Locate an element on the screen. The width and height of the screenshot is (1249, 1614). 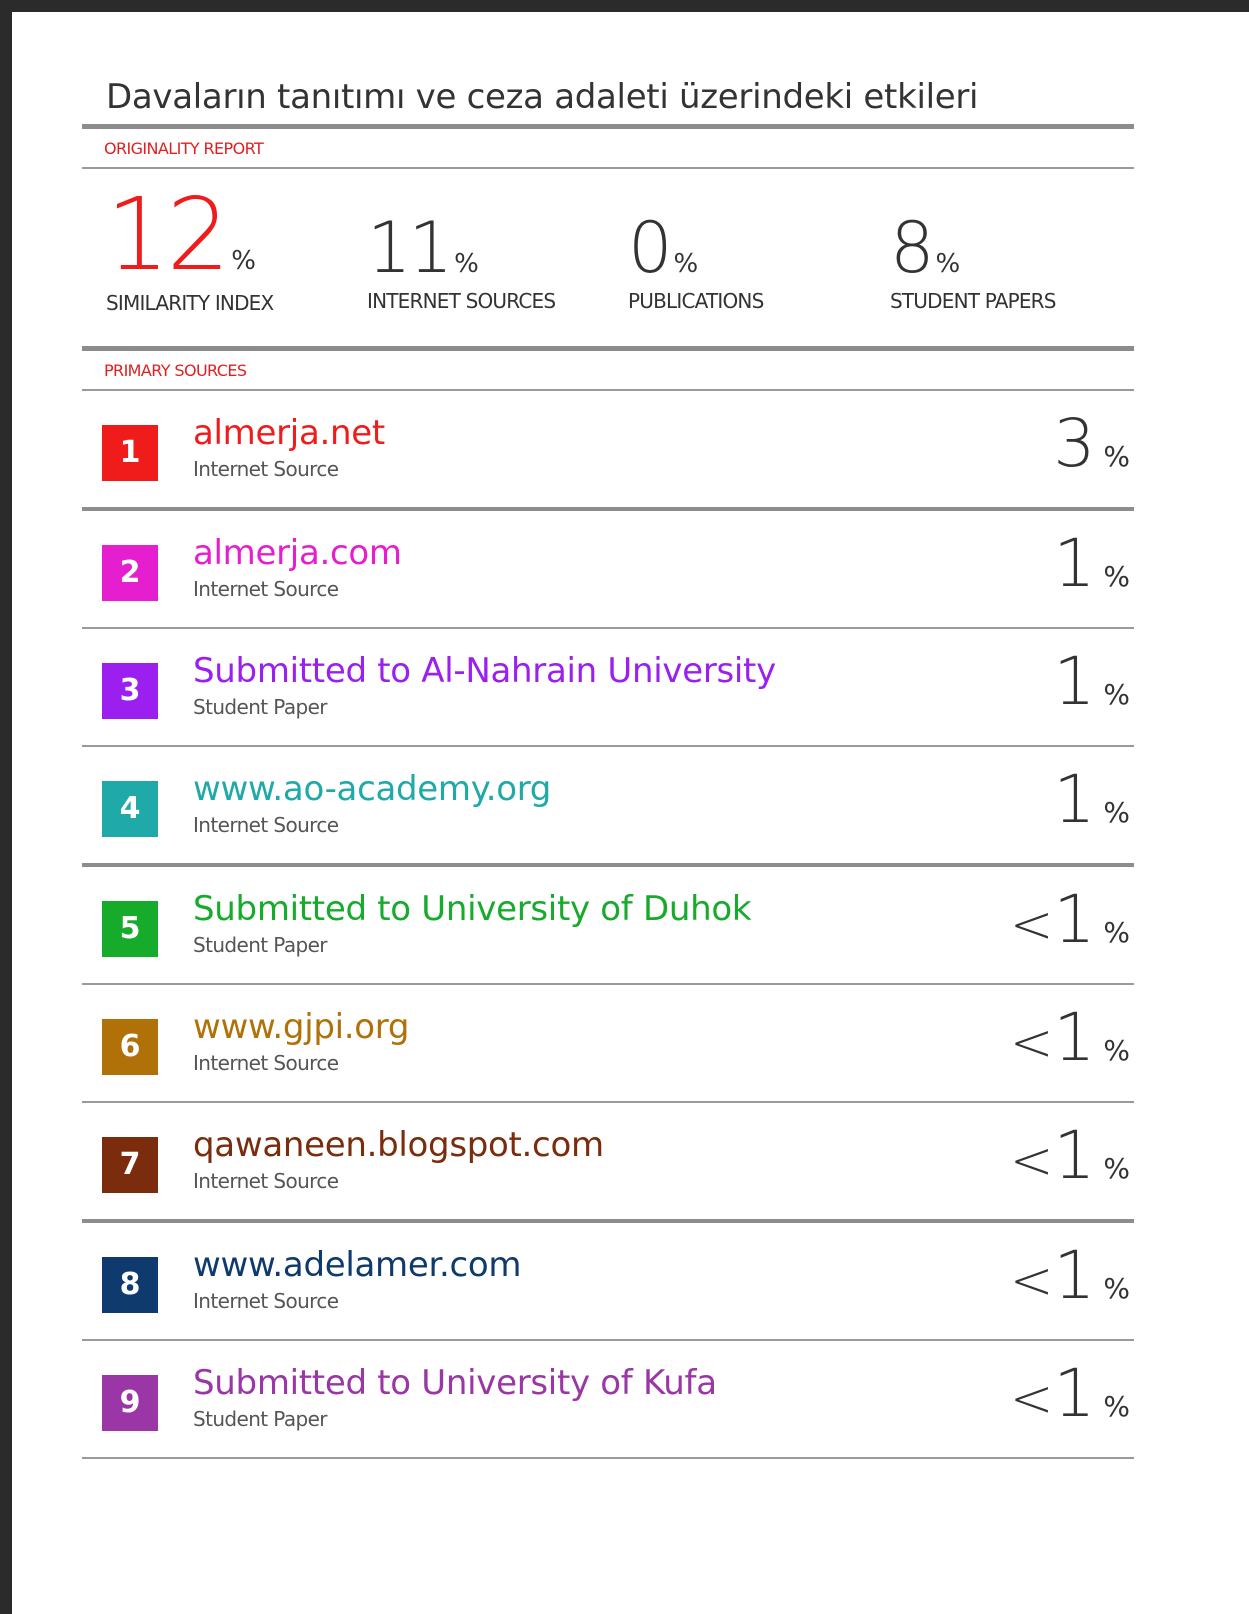
source-name-link: www.ao-academy.org is located at coordinates (372, 789).